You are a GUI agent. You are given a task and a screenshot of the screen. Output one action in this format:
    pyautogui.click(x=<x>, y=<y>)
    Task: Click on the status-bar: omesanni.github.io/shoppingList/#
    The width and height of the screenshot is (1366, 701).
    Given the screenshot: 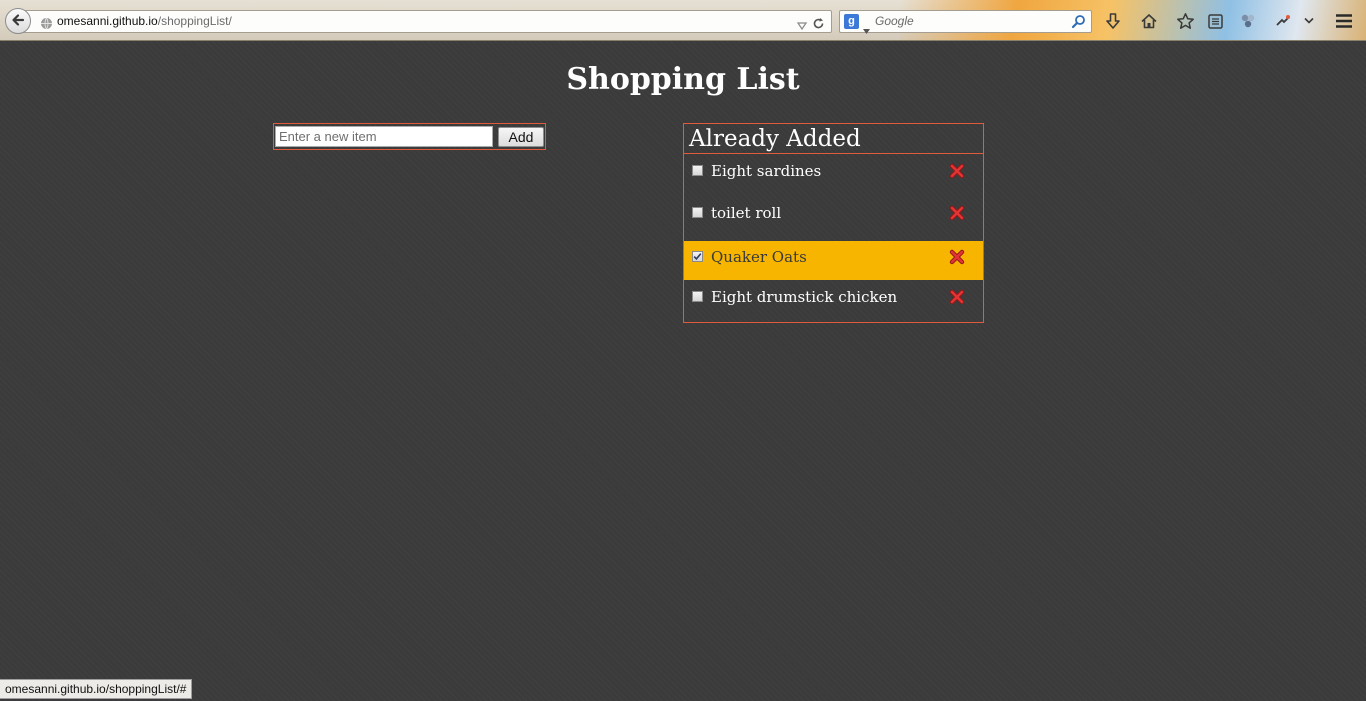 What is the action you would take?
    pyautogui.click(x=96, y=689)
    